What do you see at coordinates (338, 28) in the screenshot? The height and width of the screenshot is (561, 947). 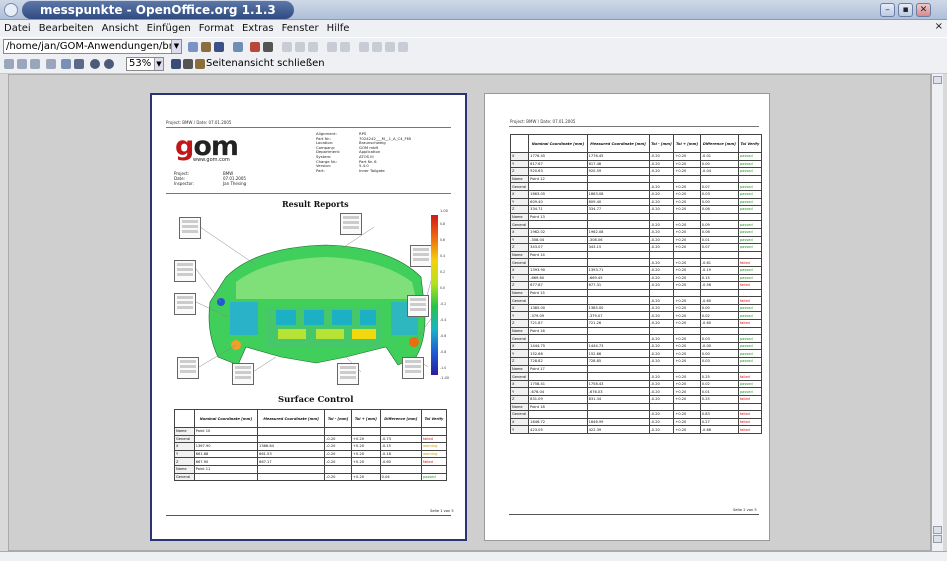 I see `menu-hilfe: Hilfe` at bounding box center [338, 28].